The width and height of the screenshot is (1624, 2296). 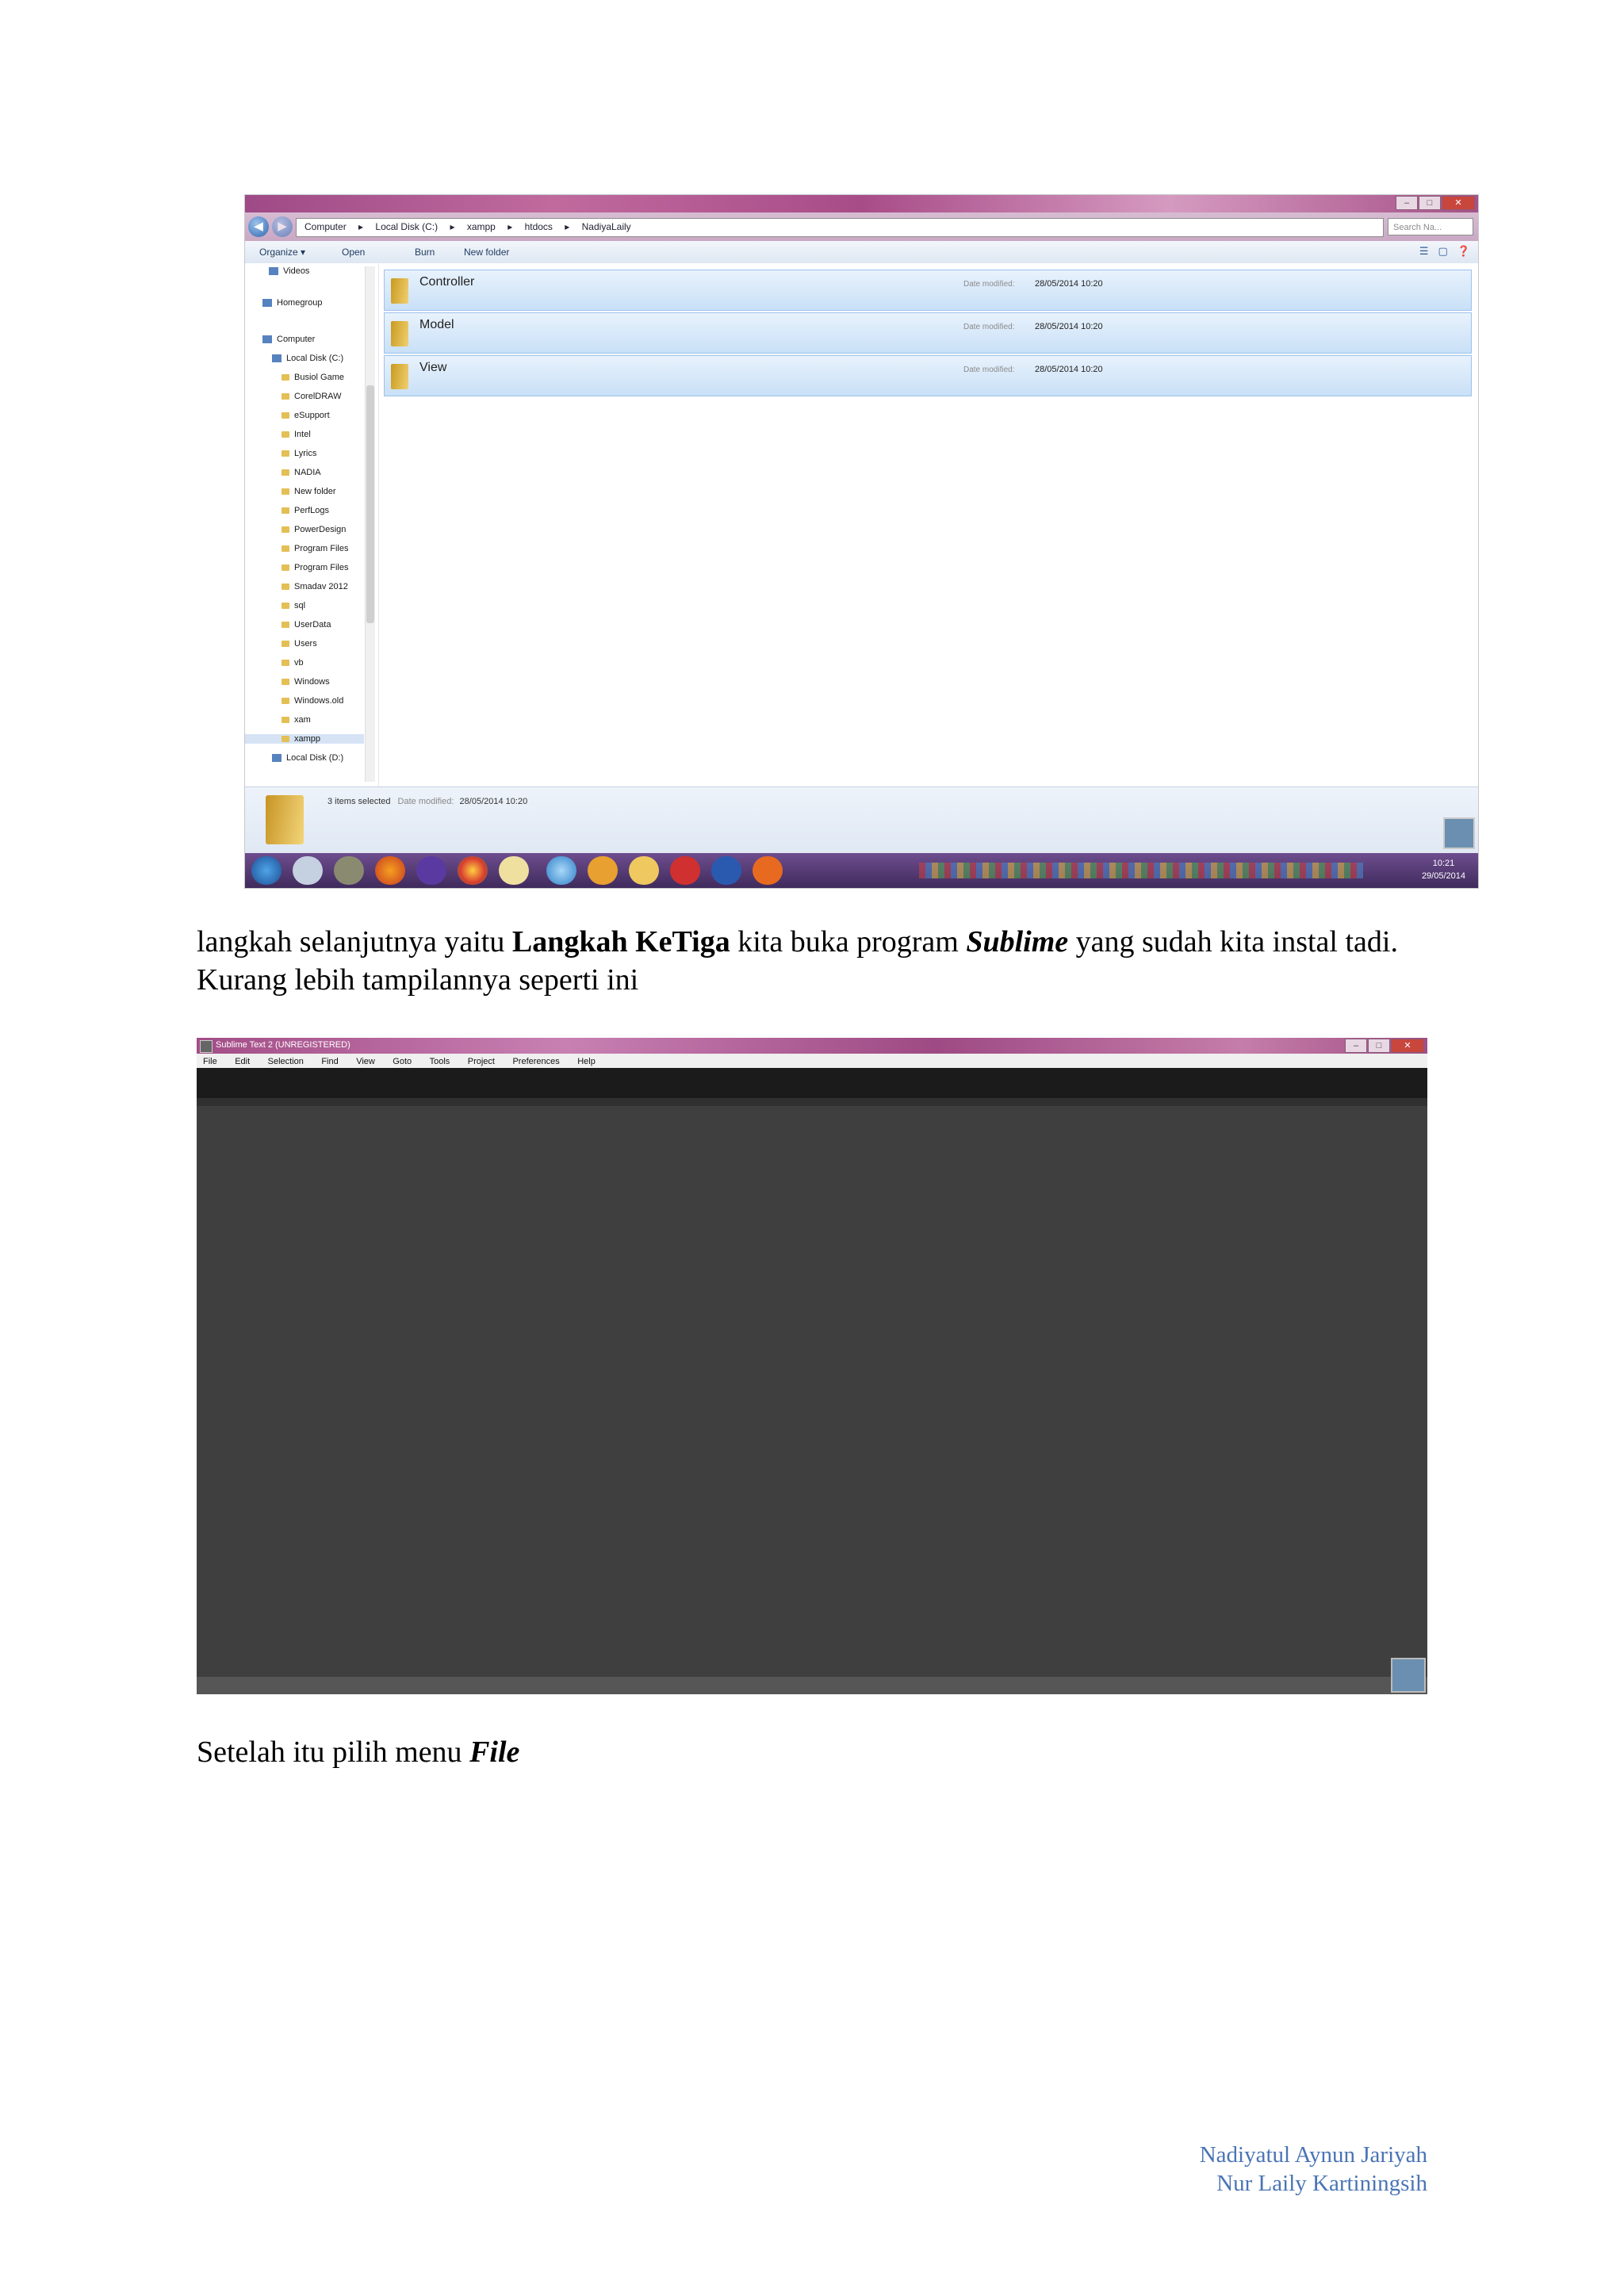 I want to click on breadcrumb-item: NadiyaLaily, so click(x=606, y=227).